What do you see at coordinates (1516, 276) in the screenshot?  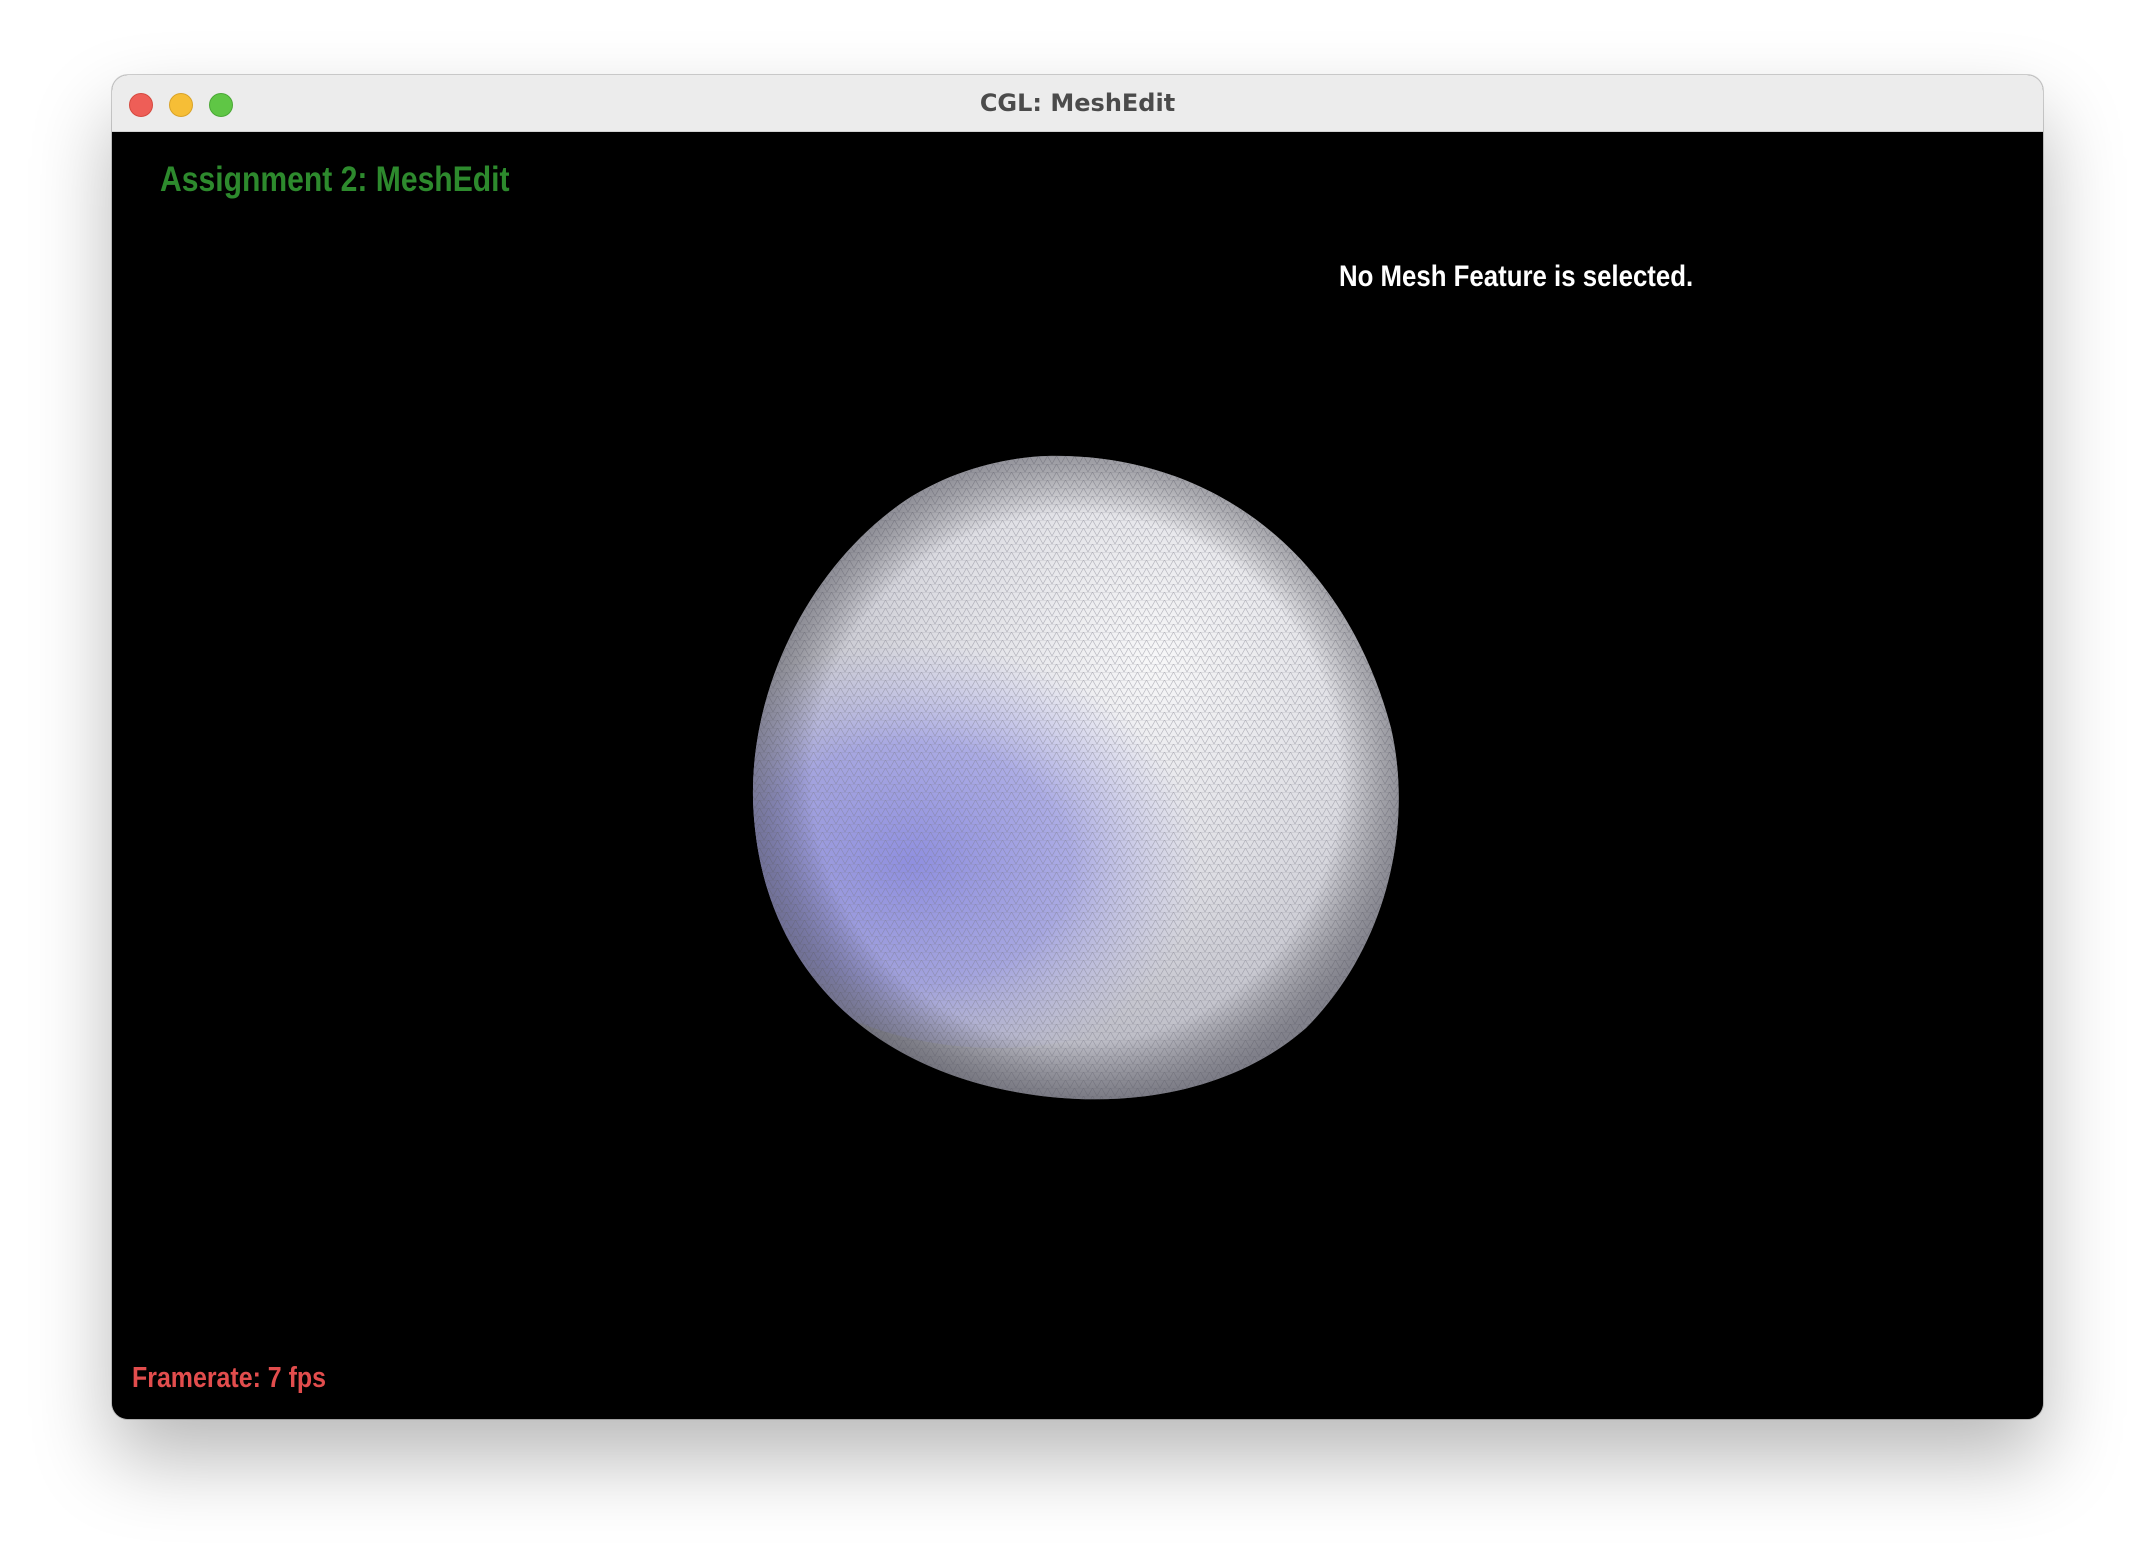 I see `selection-status-text: No Mesh Feature is selected.` at bounding box center [1516, 276].